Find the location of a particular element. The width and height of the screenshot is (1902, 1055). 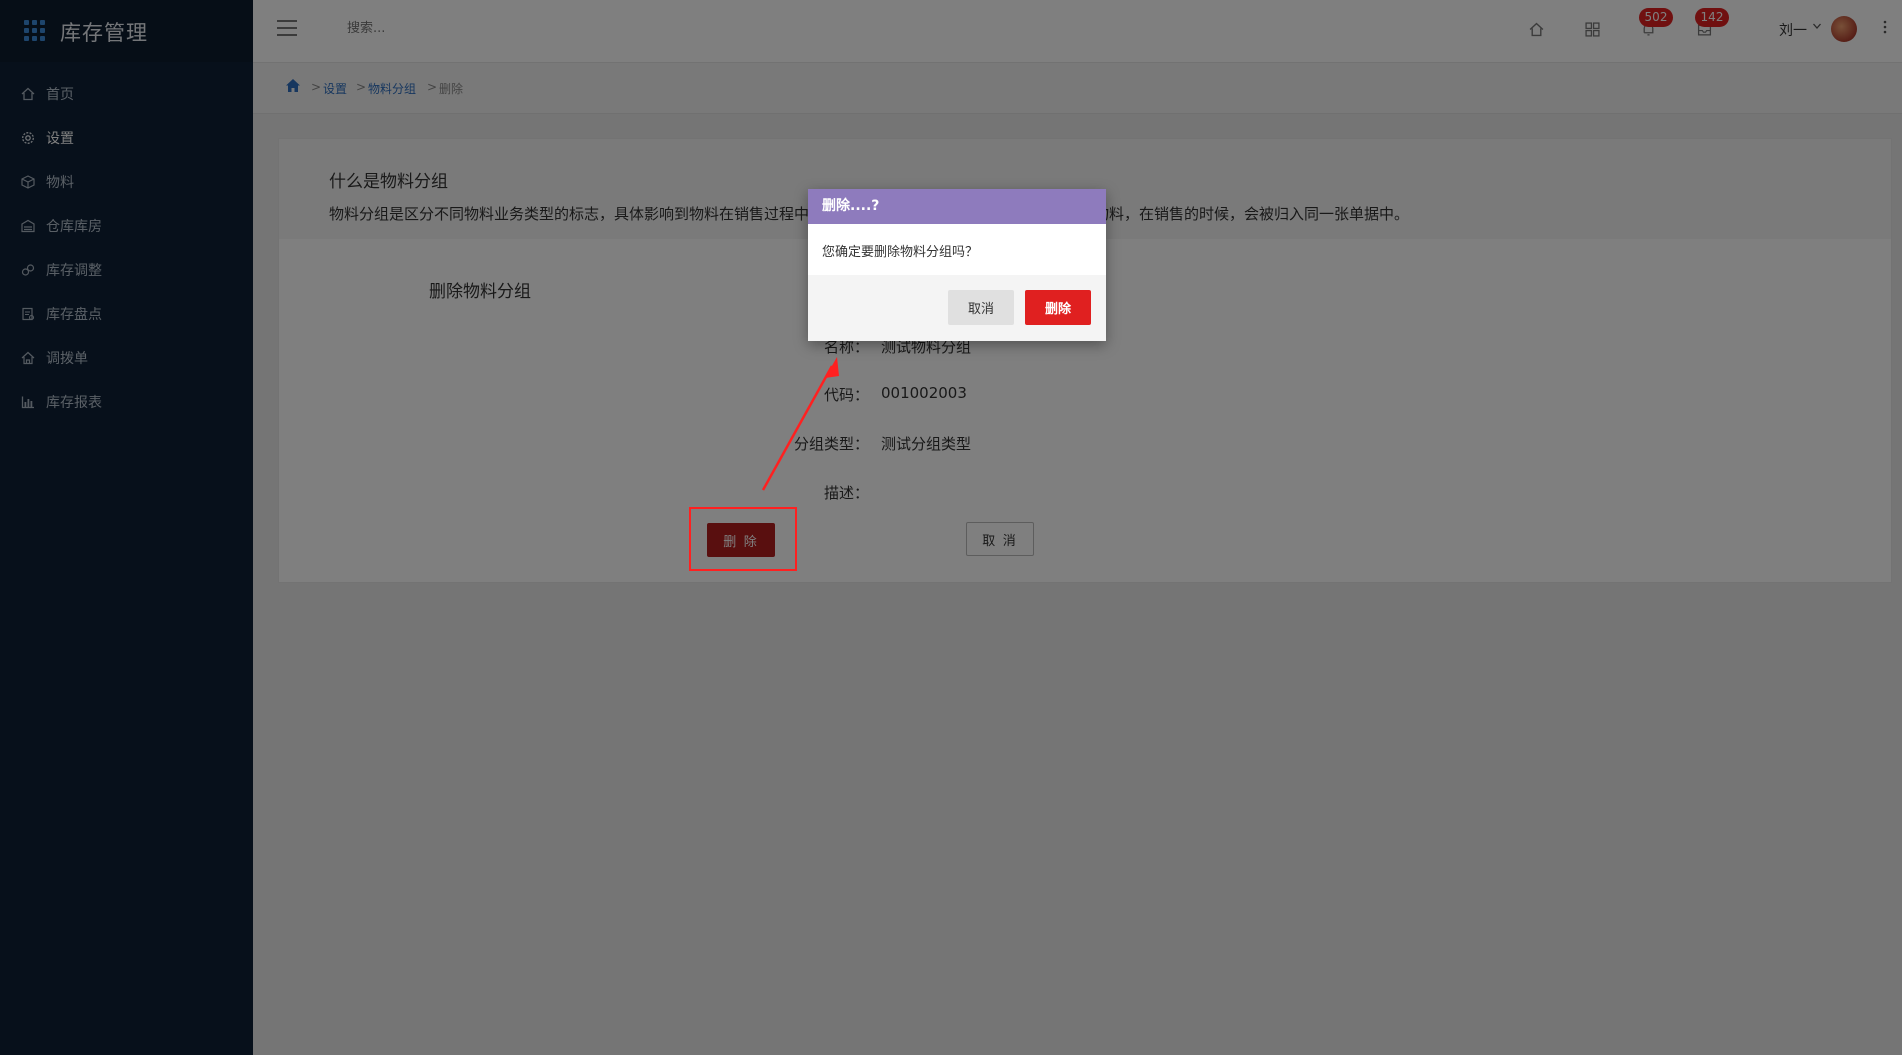

dialog-cancel-button: 取消 is located at coordinates (981, 307).